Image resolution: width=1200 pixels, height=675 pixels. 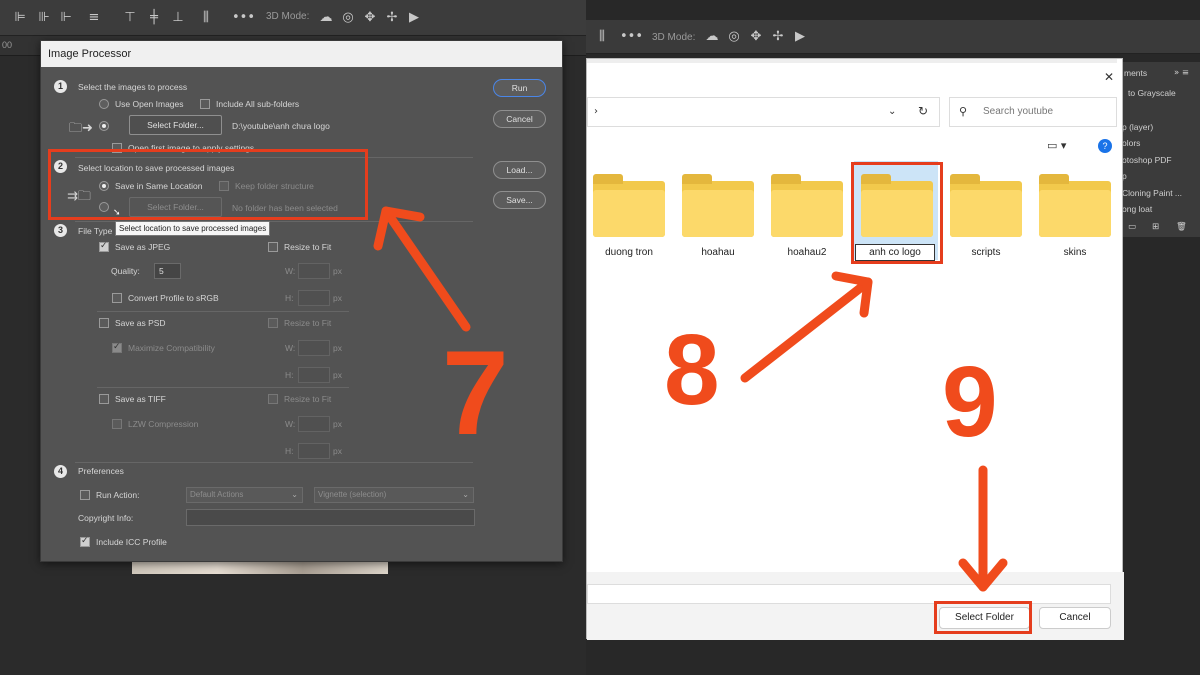 What do you see at coordinates (394, 495) in the screenshot?
I see `action-select: Vignette (selection) ⌄` at bounding box center [394, 495].